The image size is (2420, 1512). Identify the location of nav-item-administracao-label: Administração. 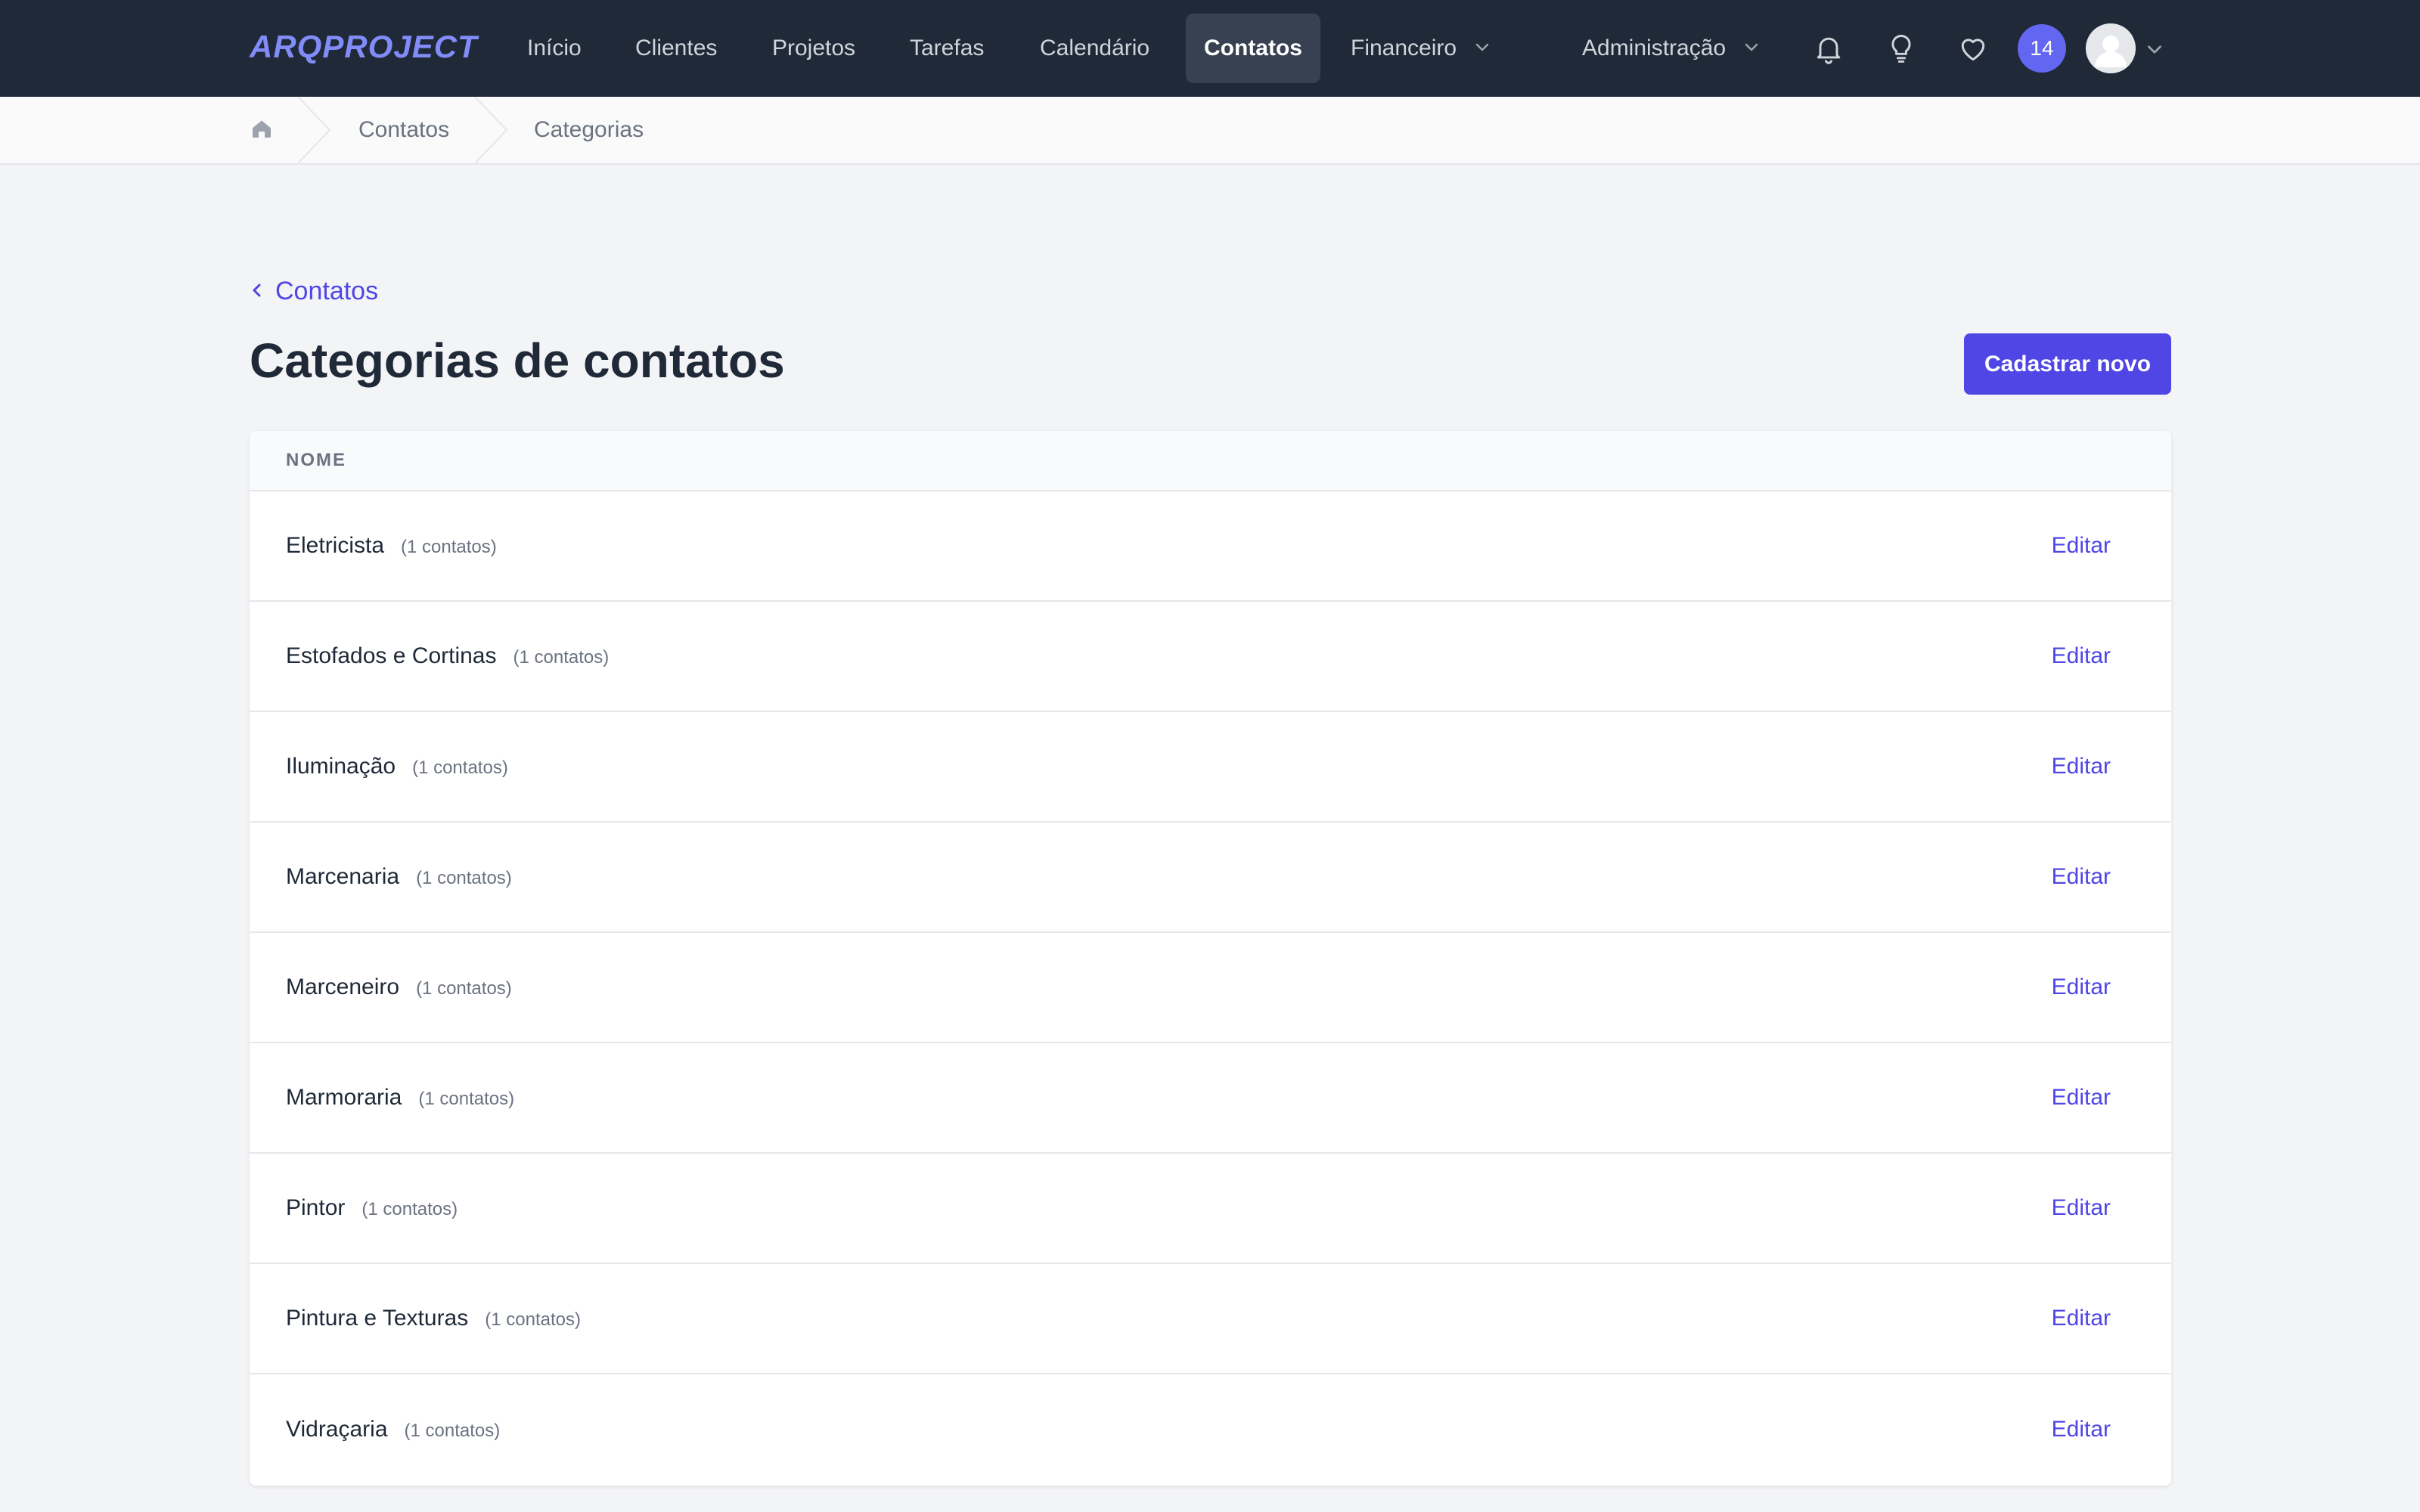
(1654, 48).